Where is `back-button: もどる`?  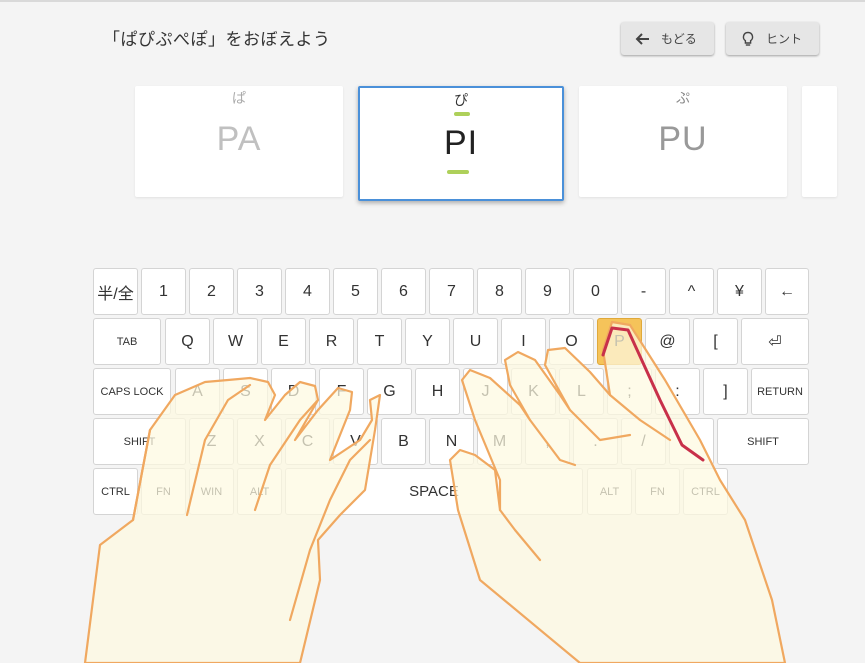 back-button: もどる is located at coordinates (667, 38).